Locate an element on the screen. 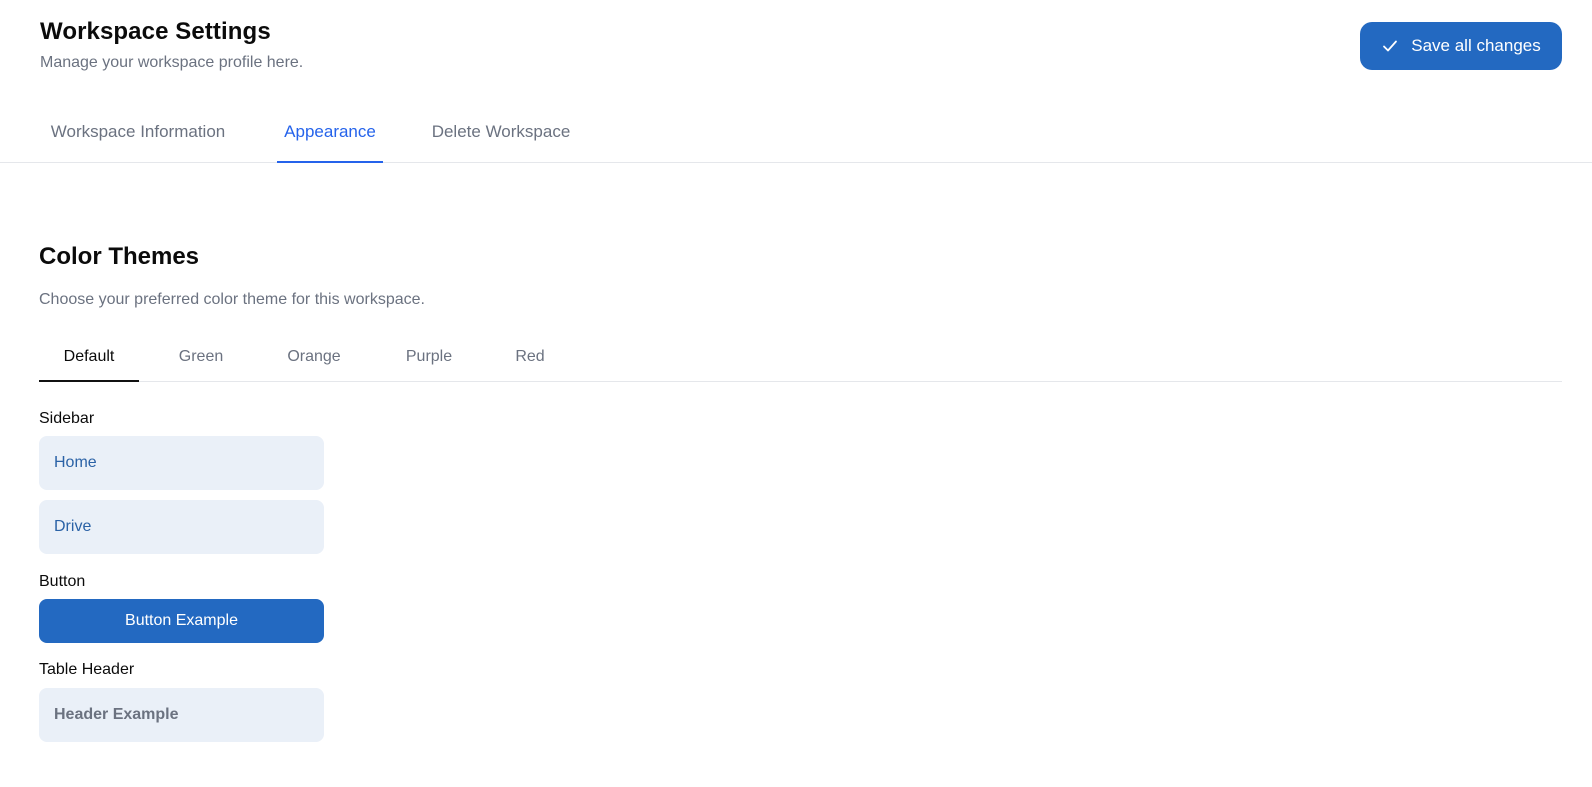 This screenshot has width=1592, height=787. tab-delete-workspace: Delete Workspace is located at coordinates (501, 131).